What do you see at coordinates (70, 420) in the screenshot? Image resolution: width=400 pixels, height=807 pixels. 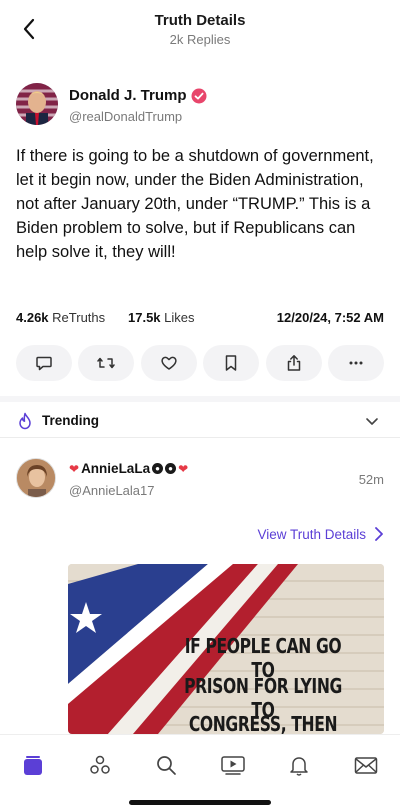 I see `trending-label: Trending` at bounding box center [70, 420].